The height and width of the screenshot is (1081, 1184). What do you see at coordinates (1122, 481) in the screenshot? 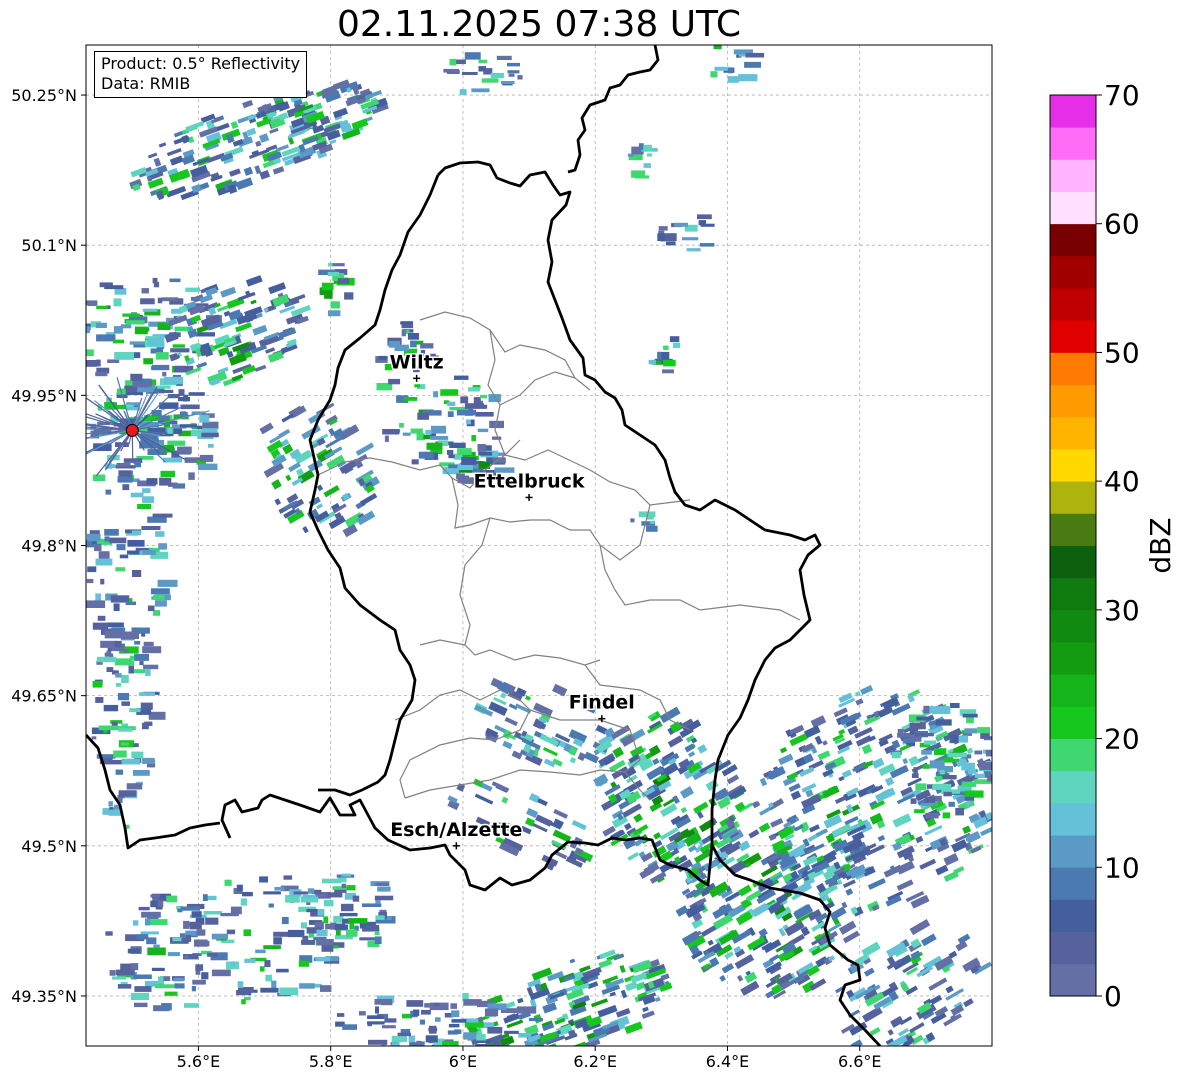
I see `colorbar-tick-label: 40` at bounding box center [1122, 481].